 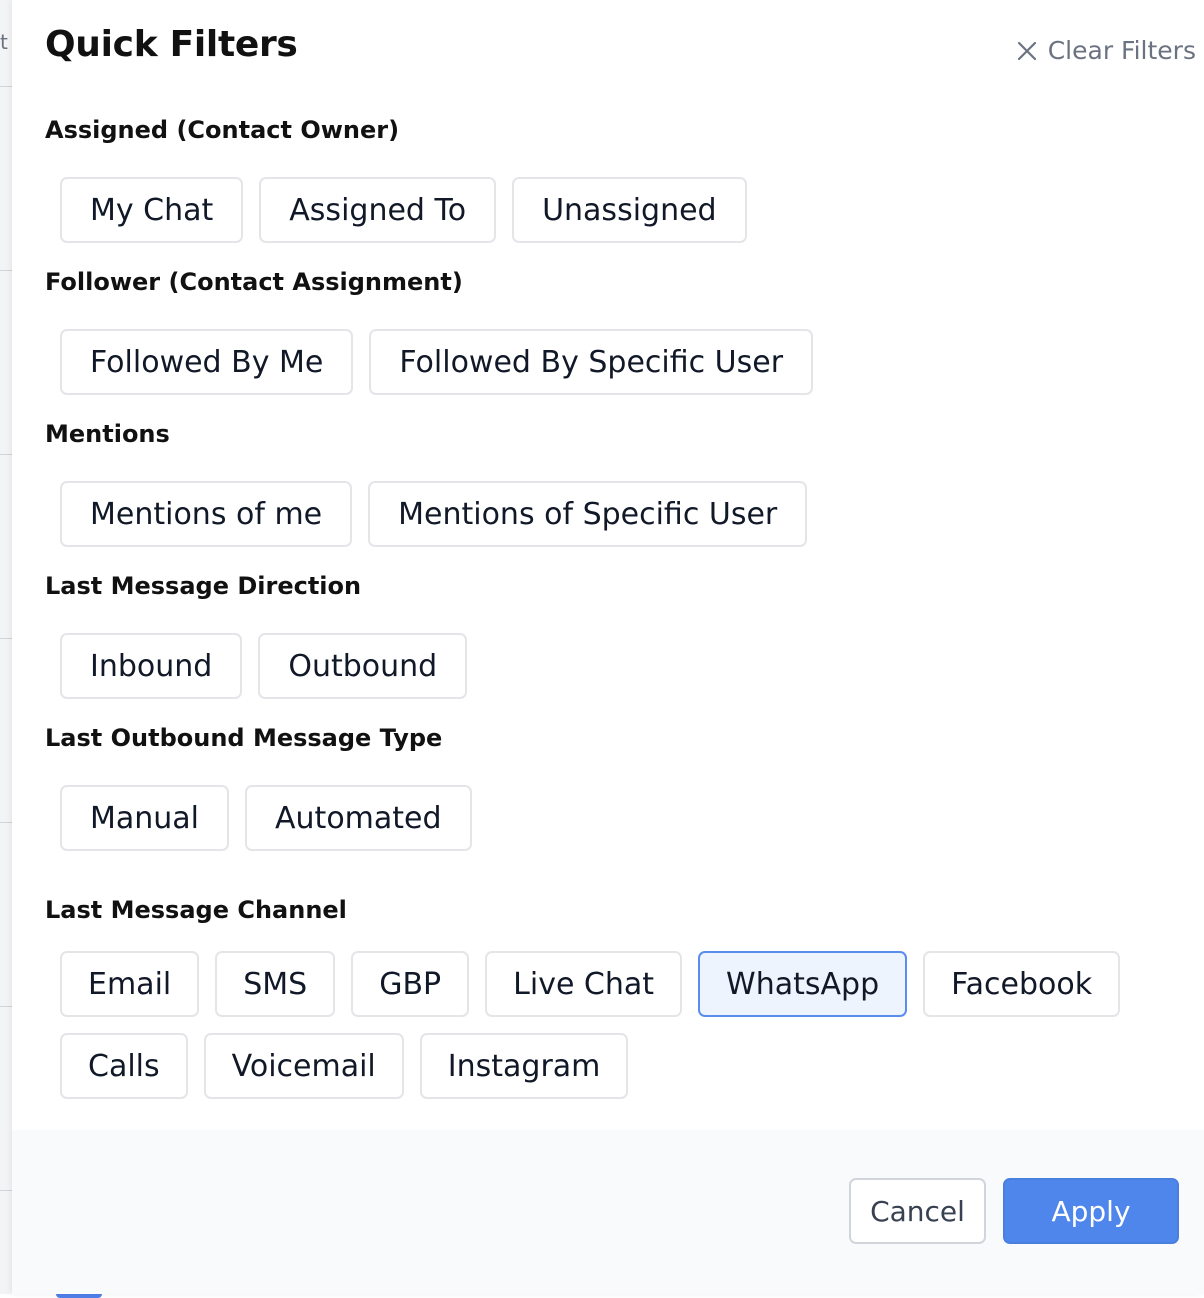 I want to click on section-label-direction: Last Message Direction, so click(x=203, y=586).